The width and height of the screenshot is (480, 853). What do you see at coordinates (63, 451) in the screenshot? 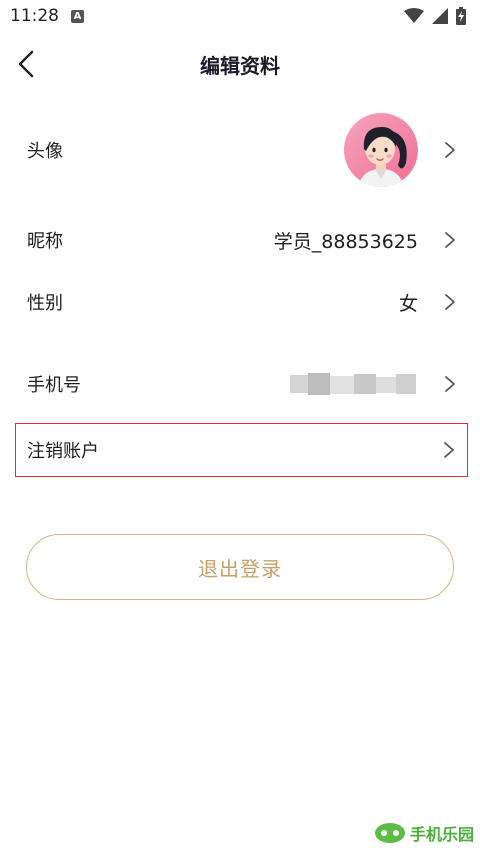
I see `cancel-account-label: 注销账户` at bounding box center [63, 451].